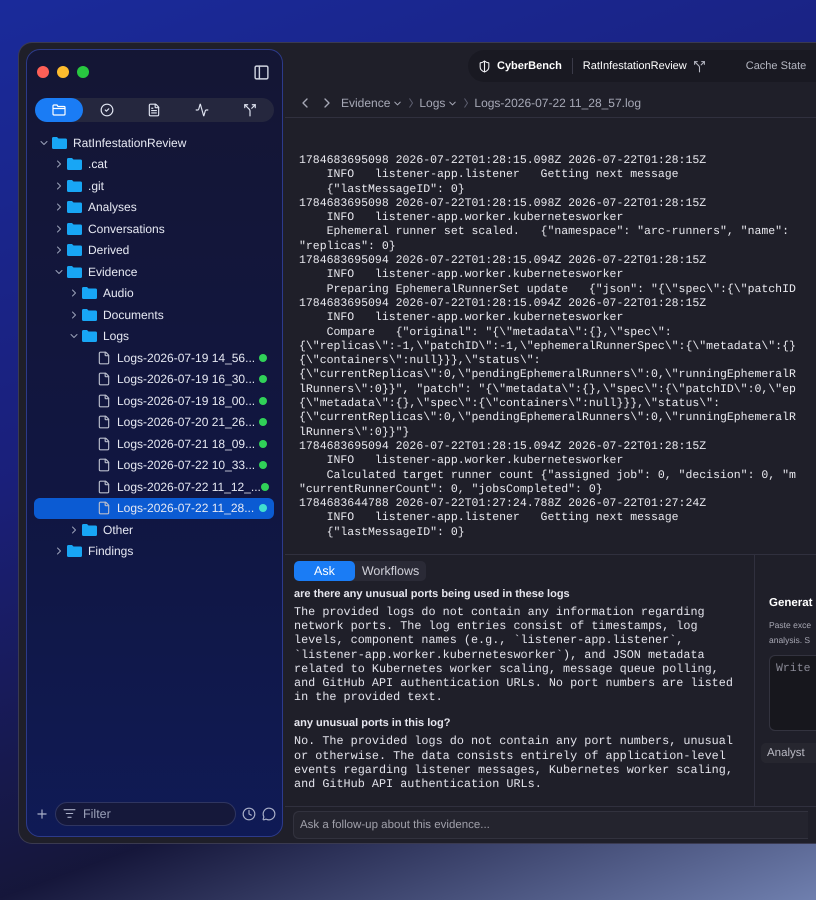 The image size is (816, 900). I want to click on chat-tab: Workflows, so click(390, 571).